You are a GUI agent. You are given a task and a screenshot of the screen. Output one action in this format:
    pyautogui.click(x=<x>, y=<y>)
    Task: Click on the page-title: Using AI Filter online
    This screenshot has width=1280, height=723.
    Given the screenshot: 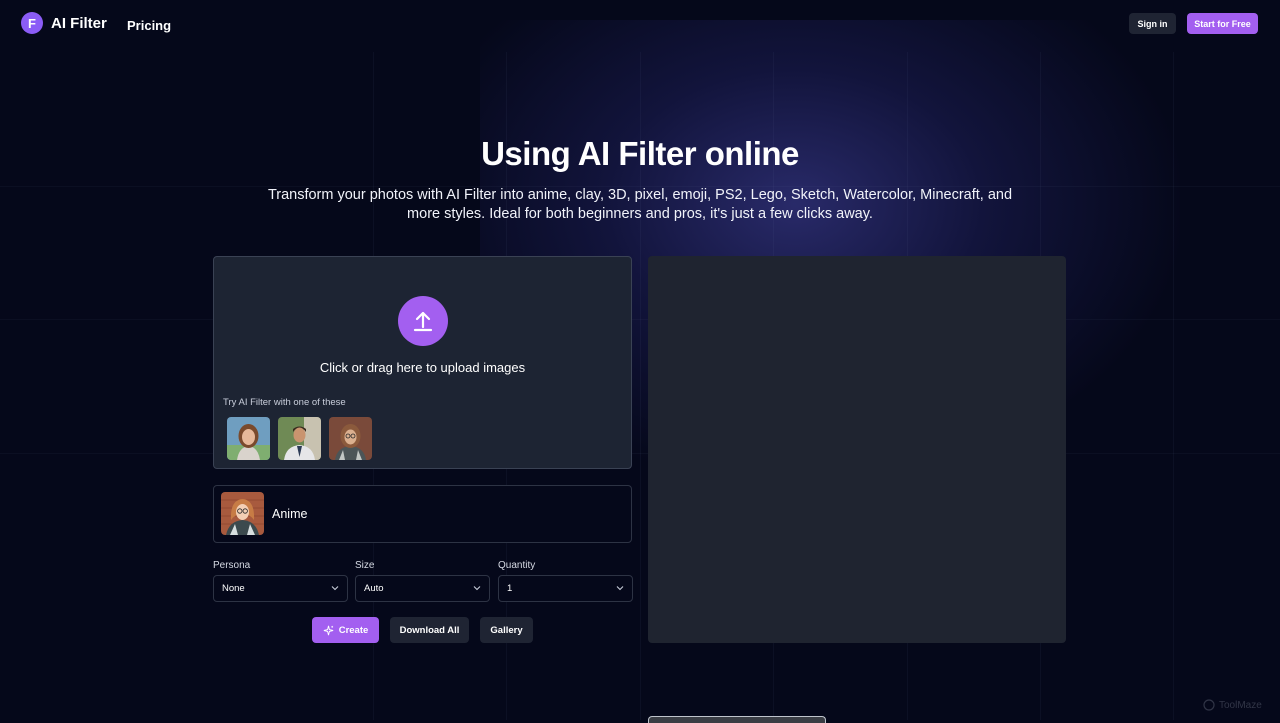 What is the action you would take?
    pyautogui.click(x=640, y=153)
    